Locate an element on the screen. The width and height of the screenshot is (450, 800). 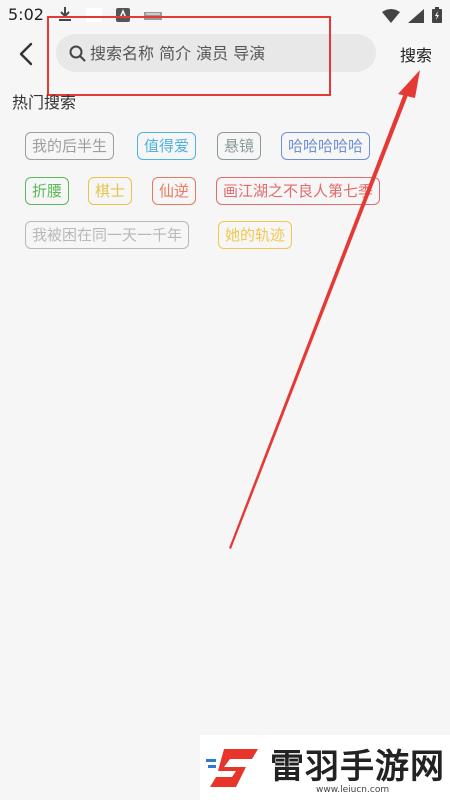
hot-tag: 折腰 is located at coordinates (47, 191).